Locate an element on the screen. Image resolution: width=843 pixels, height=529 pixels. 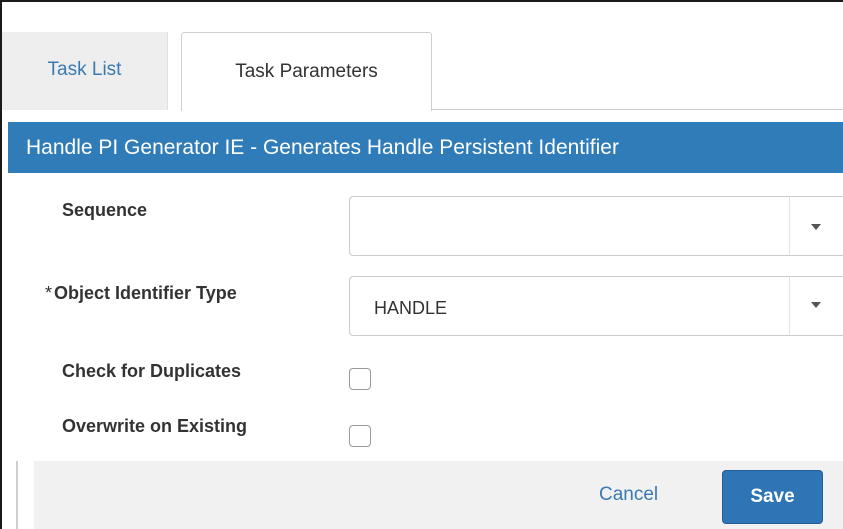
tab-task-list-label: Task List is located at coordinates (84, 69).